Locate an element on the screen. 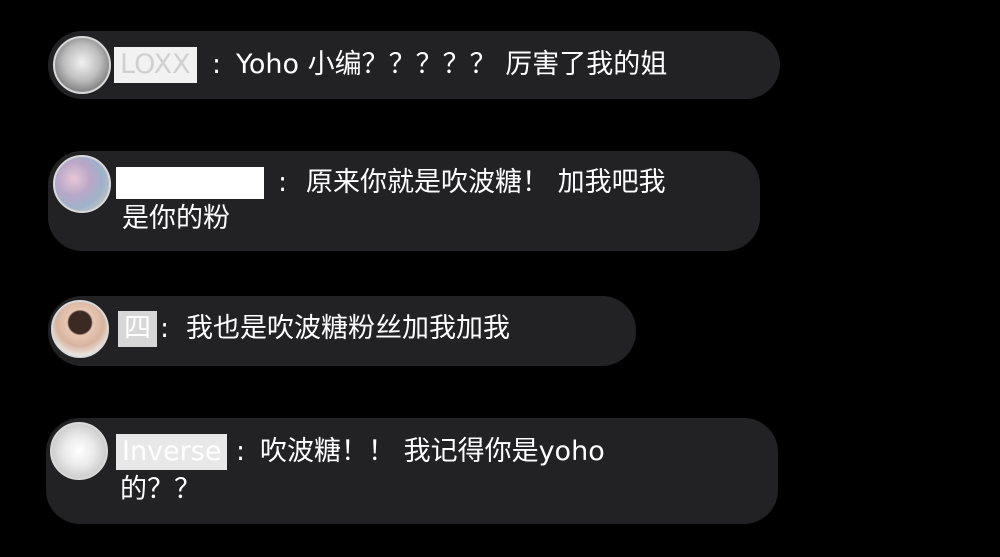  comment-username: Inverse is located at coordinates (172, 452).